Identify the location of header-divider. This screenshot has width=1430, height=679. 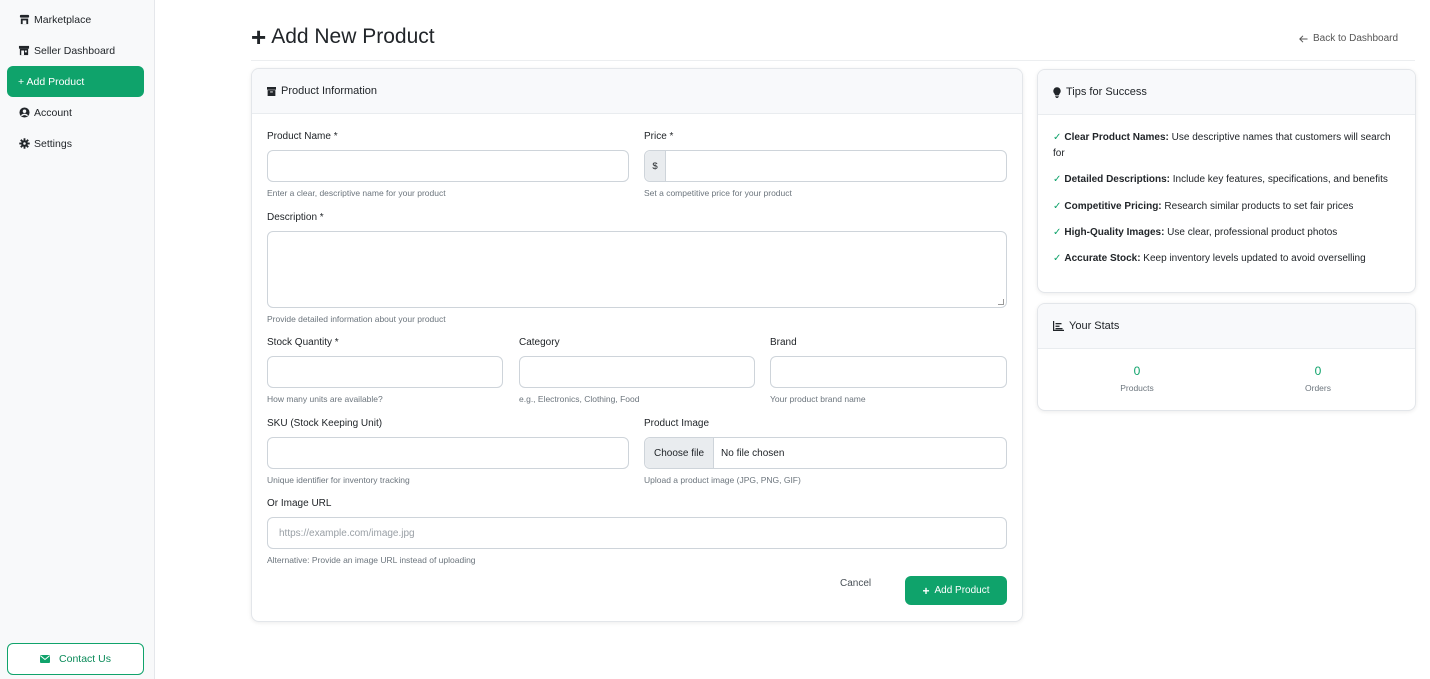
(833, 60).